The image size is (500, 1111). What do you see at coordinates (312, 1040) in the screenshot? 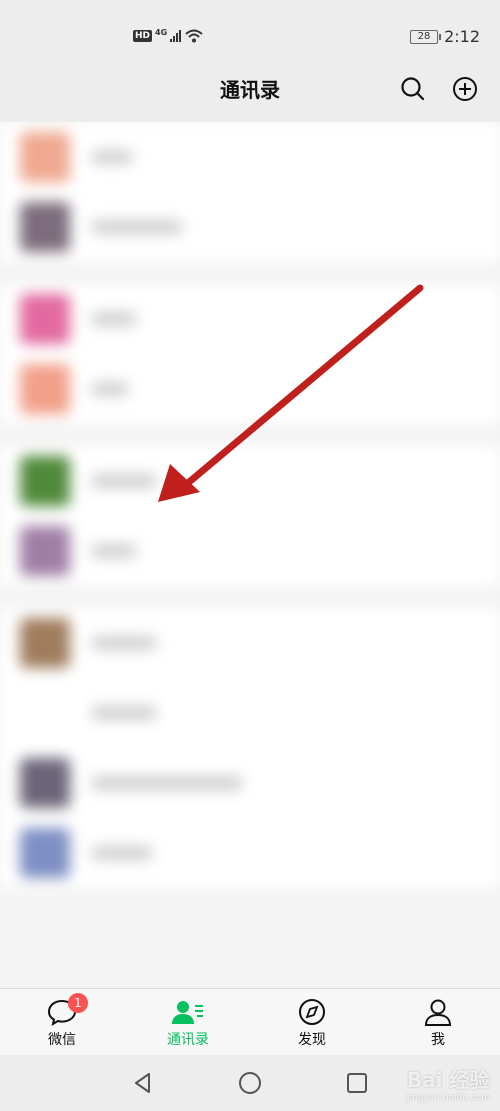
I see `tab-label: 发现` at bounding box center [312, 1040].